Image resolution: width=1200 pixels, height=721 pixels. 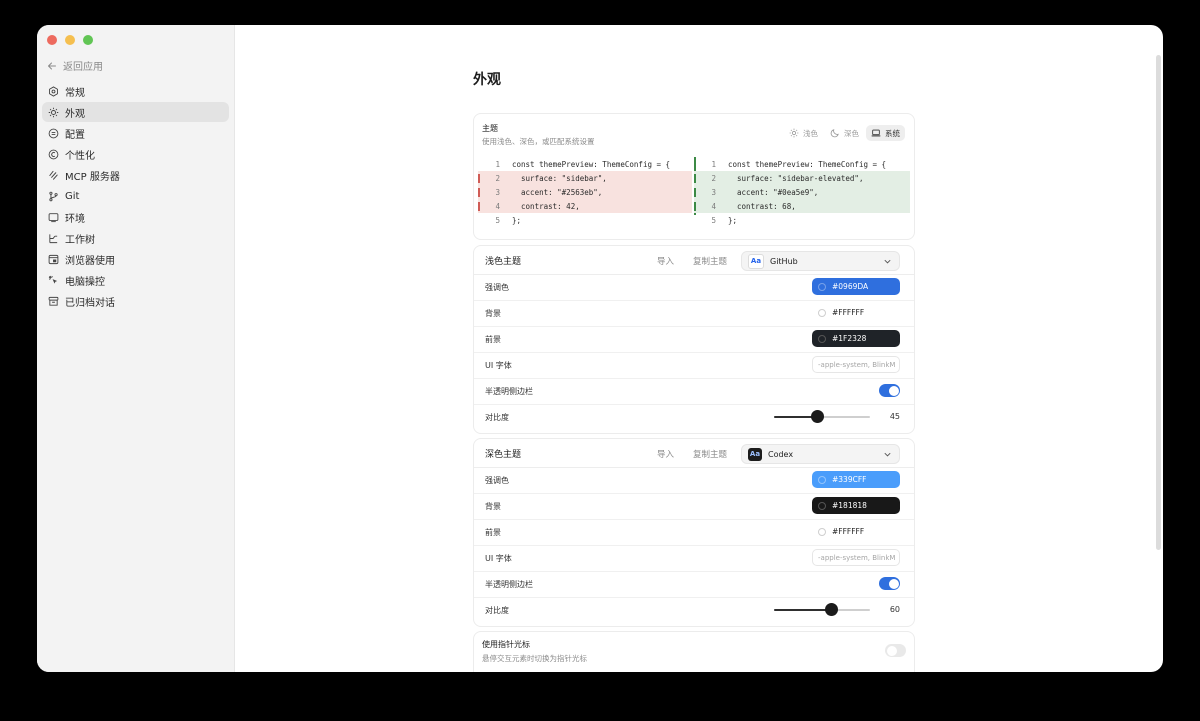 What do you see at coordinates (493, 339) in the screenshot?
I see `light-foreground-label: 前景` at bounding box center [493, 339].